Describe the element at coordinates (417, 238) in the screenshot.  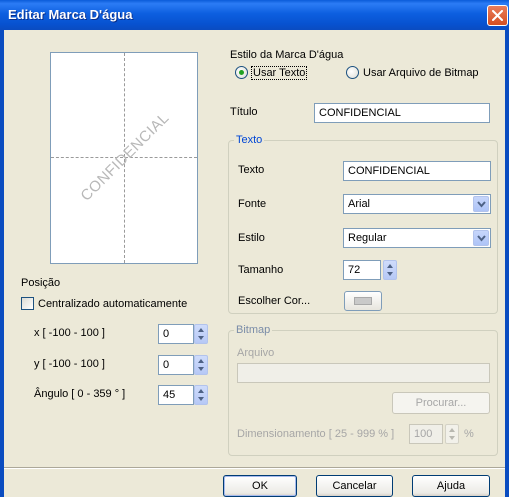
I see `style-dropdown: Regular` at that location.